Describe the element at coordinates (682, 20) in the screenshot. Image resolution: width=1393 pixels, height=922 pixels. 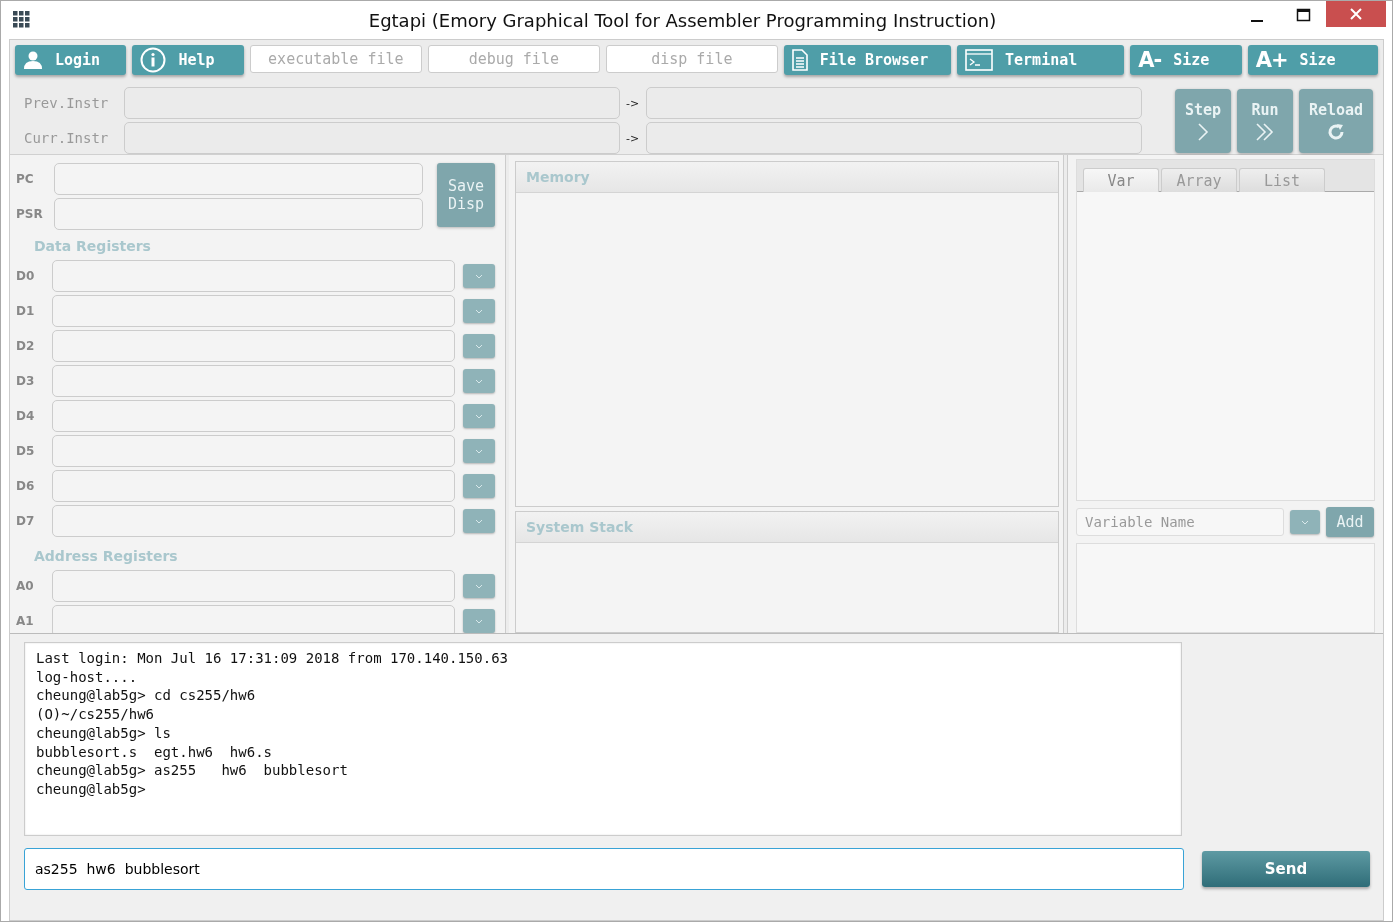
I see `window-title: Egtapi (Emory Graphical Tool for Assembler Programming Instruction)` at that location.